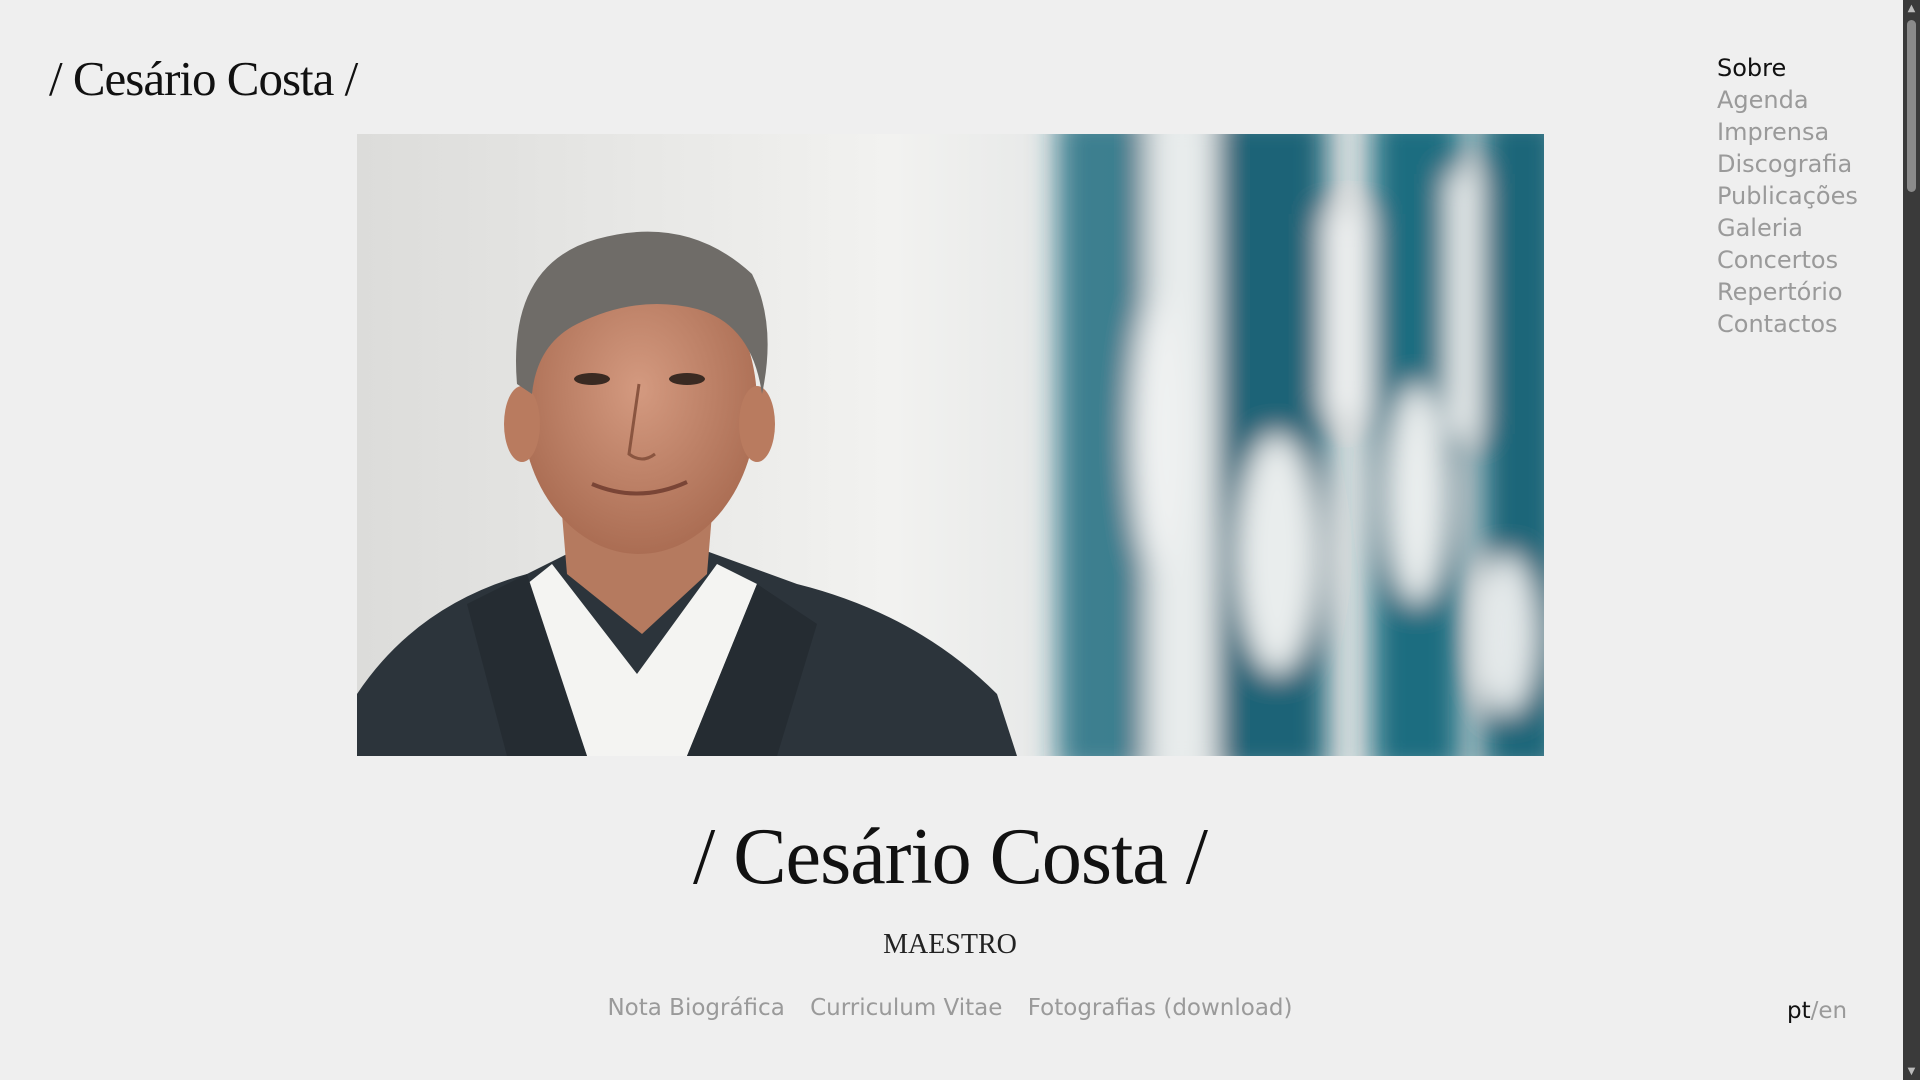 This screenshot has width=1920, height=1080. I want to click on nav-item-contactos: Contactos, so click(1787, 324).